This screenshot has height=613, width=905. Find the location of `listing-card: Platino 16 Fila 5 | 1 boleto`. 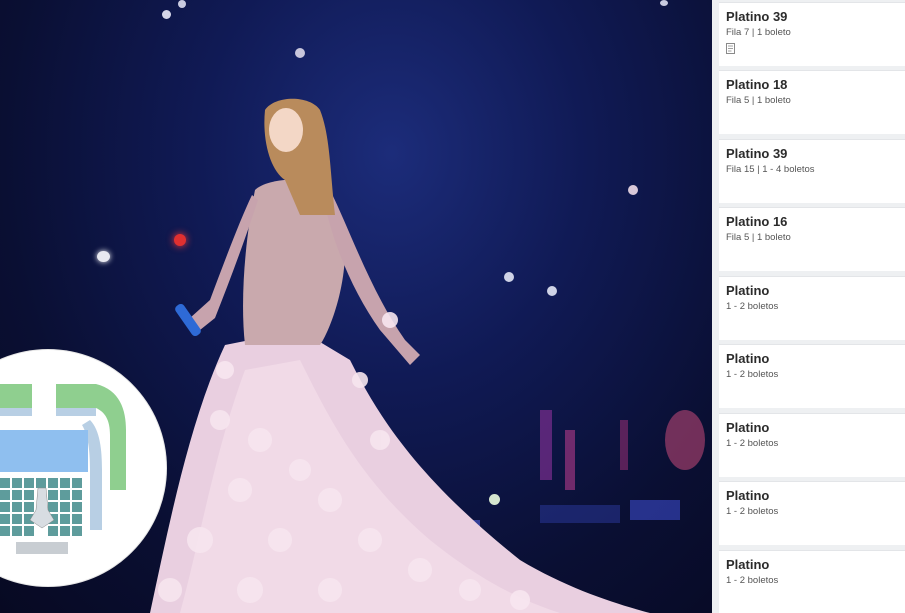

listing-card: Platino 16 Fila 5 | 1 boleto is located at coordinates (812, 239).